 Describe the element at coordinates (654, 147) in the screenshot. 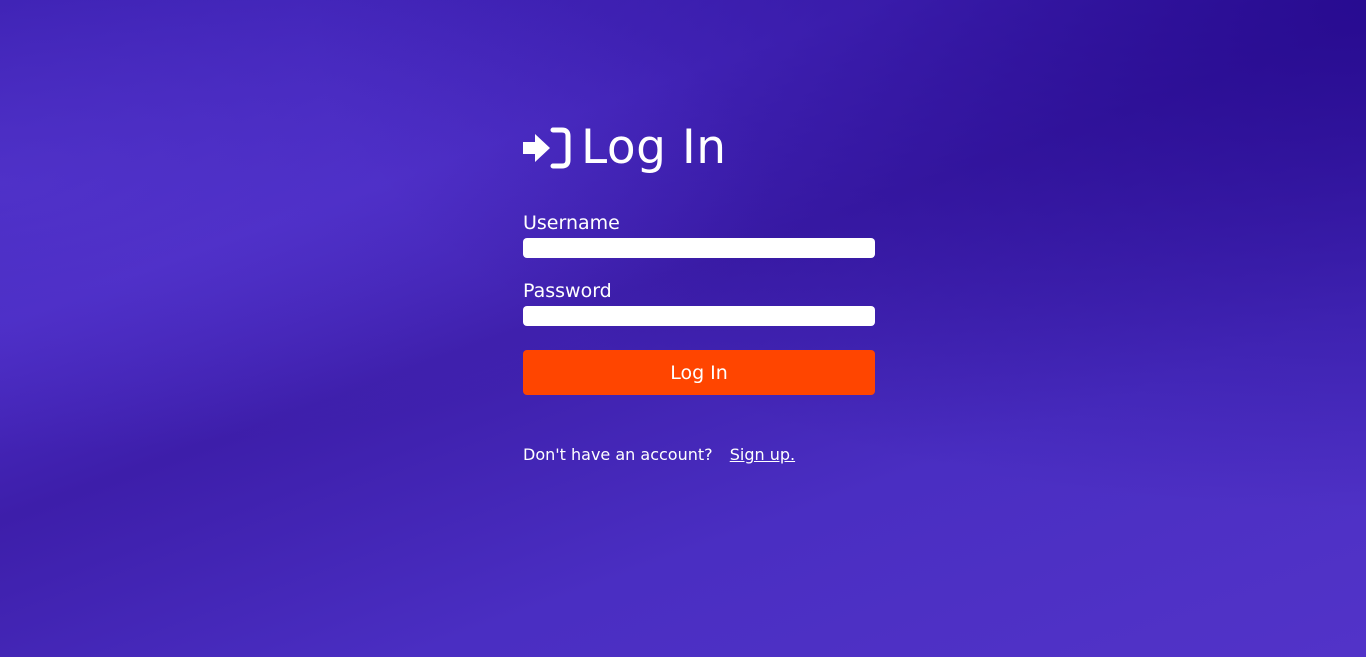

I see `page-title: Log In` at that location.